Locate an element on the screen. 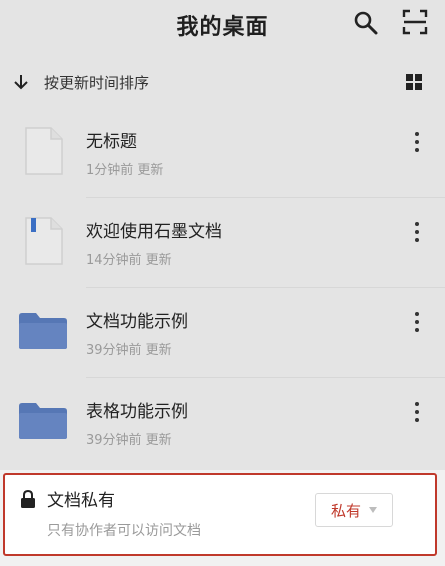  file-name: 表格功能示例 is located at coordinates (137, 412).